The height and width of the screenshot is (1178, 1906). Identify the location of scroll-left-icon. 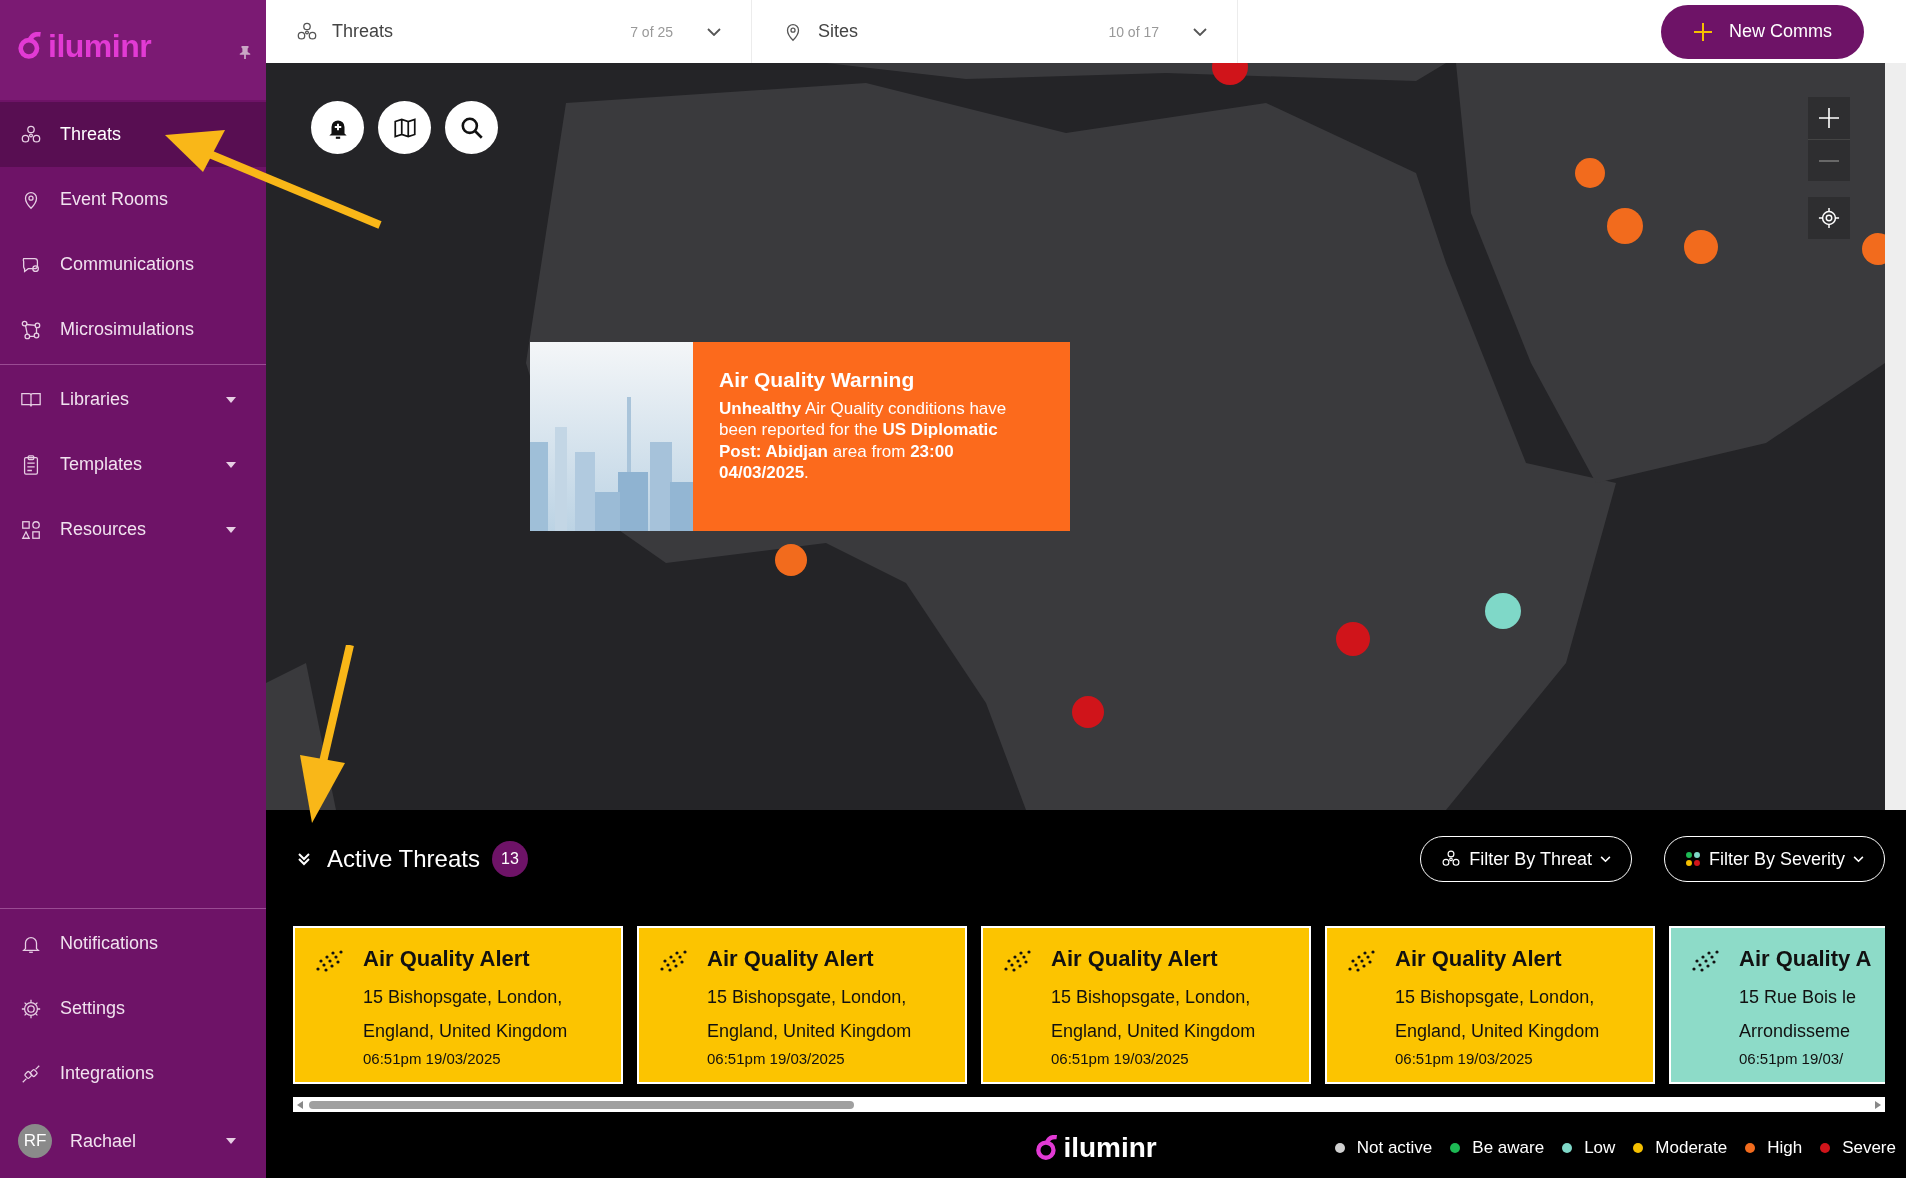
(300, 1104).